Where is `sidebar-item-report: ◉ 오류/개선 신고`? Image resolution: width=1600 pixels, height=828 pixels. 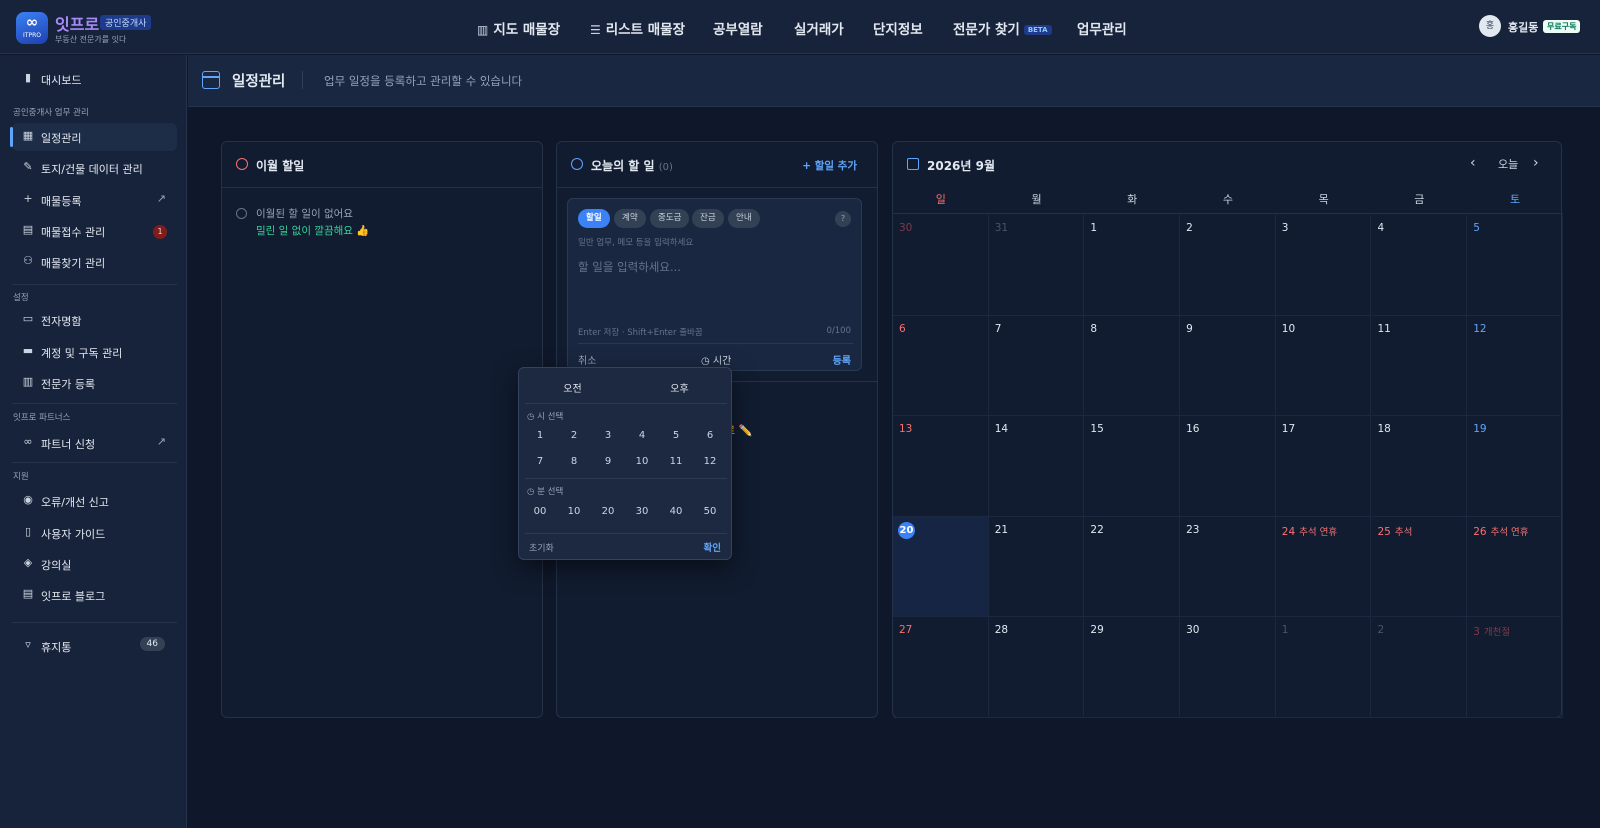 sidebar-item-report: ◉ 오류/개선 신고 is located at coordinates (94, 501).